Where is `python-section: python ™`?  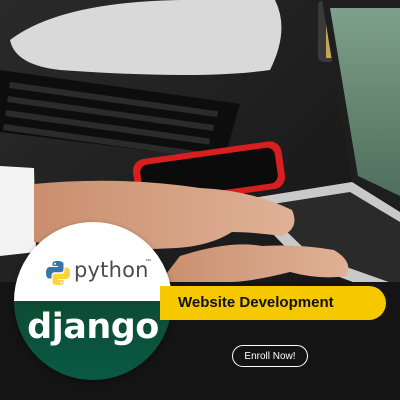
python-section: python ™ is located at coordinates (93, 261).